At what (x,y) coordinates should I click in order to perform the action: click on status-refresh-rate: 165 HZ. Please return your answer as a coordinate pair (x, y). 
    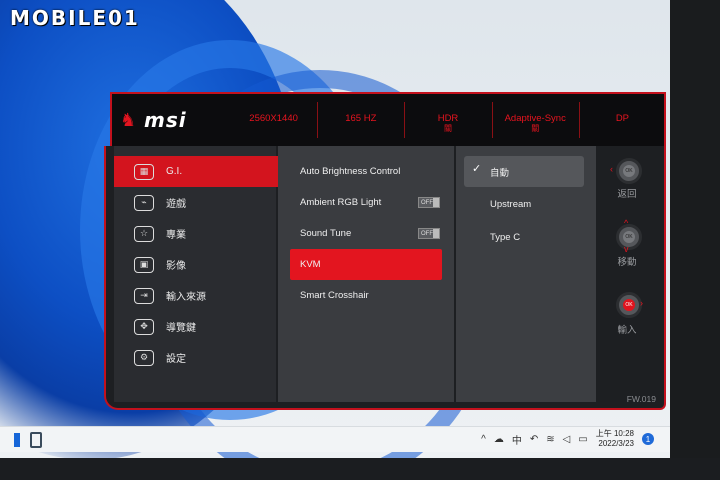
    Looking at the image, I should click on (360, 120).